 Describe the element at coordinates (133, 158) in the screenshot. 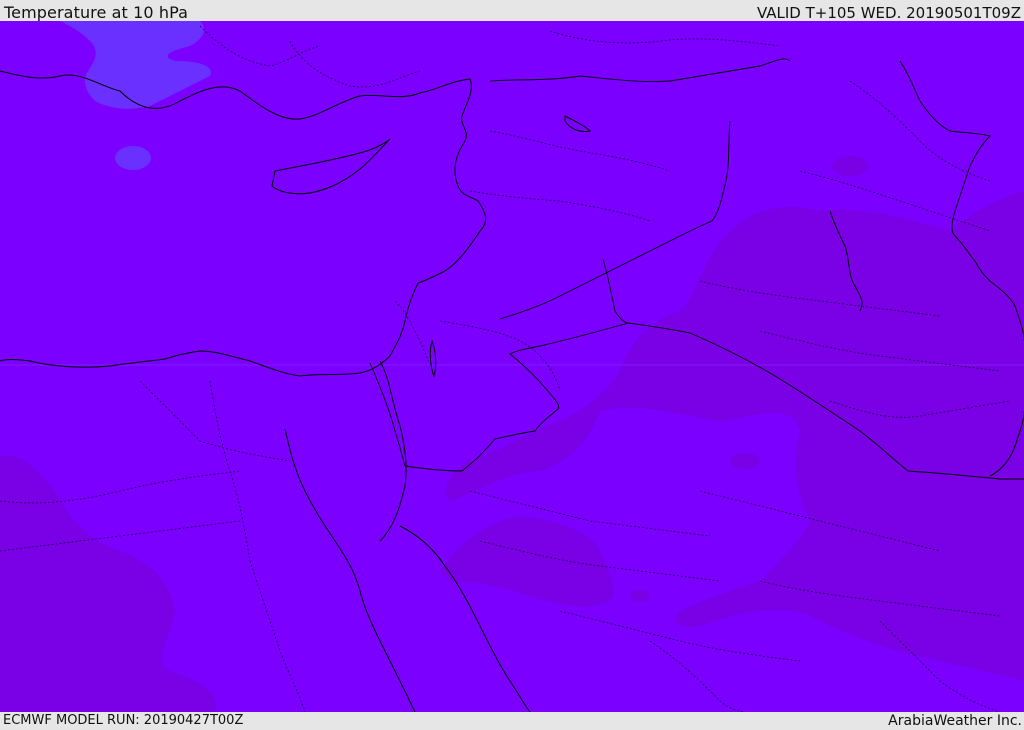

I see `temperature-field-cool-spot` at that location.